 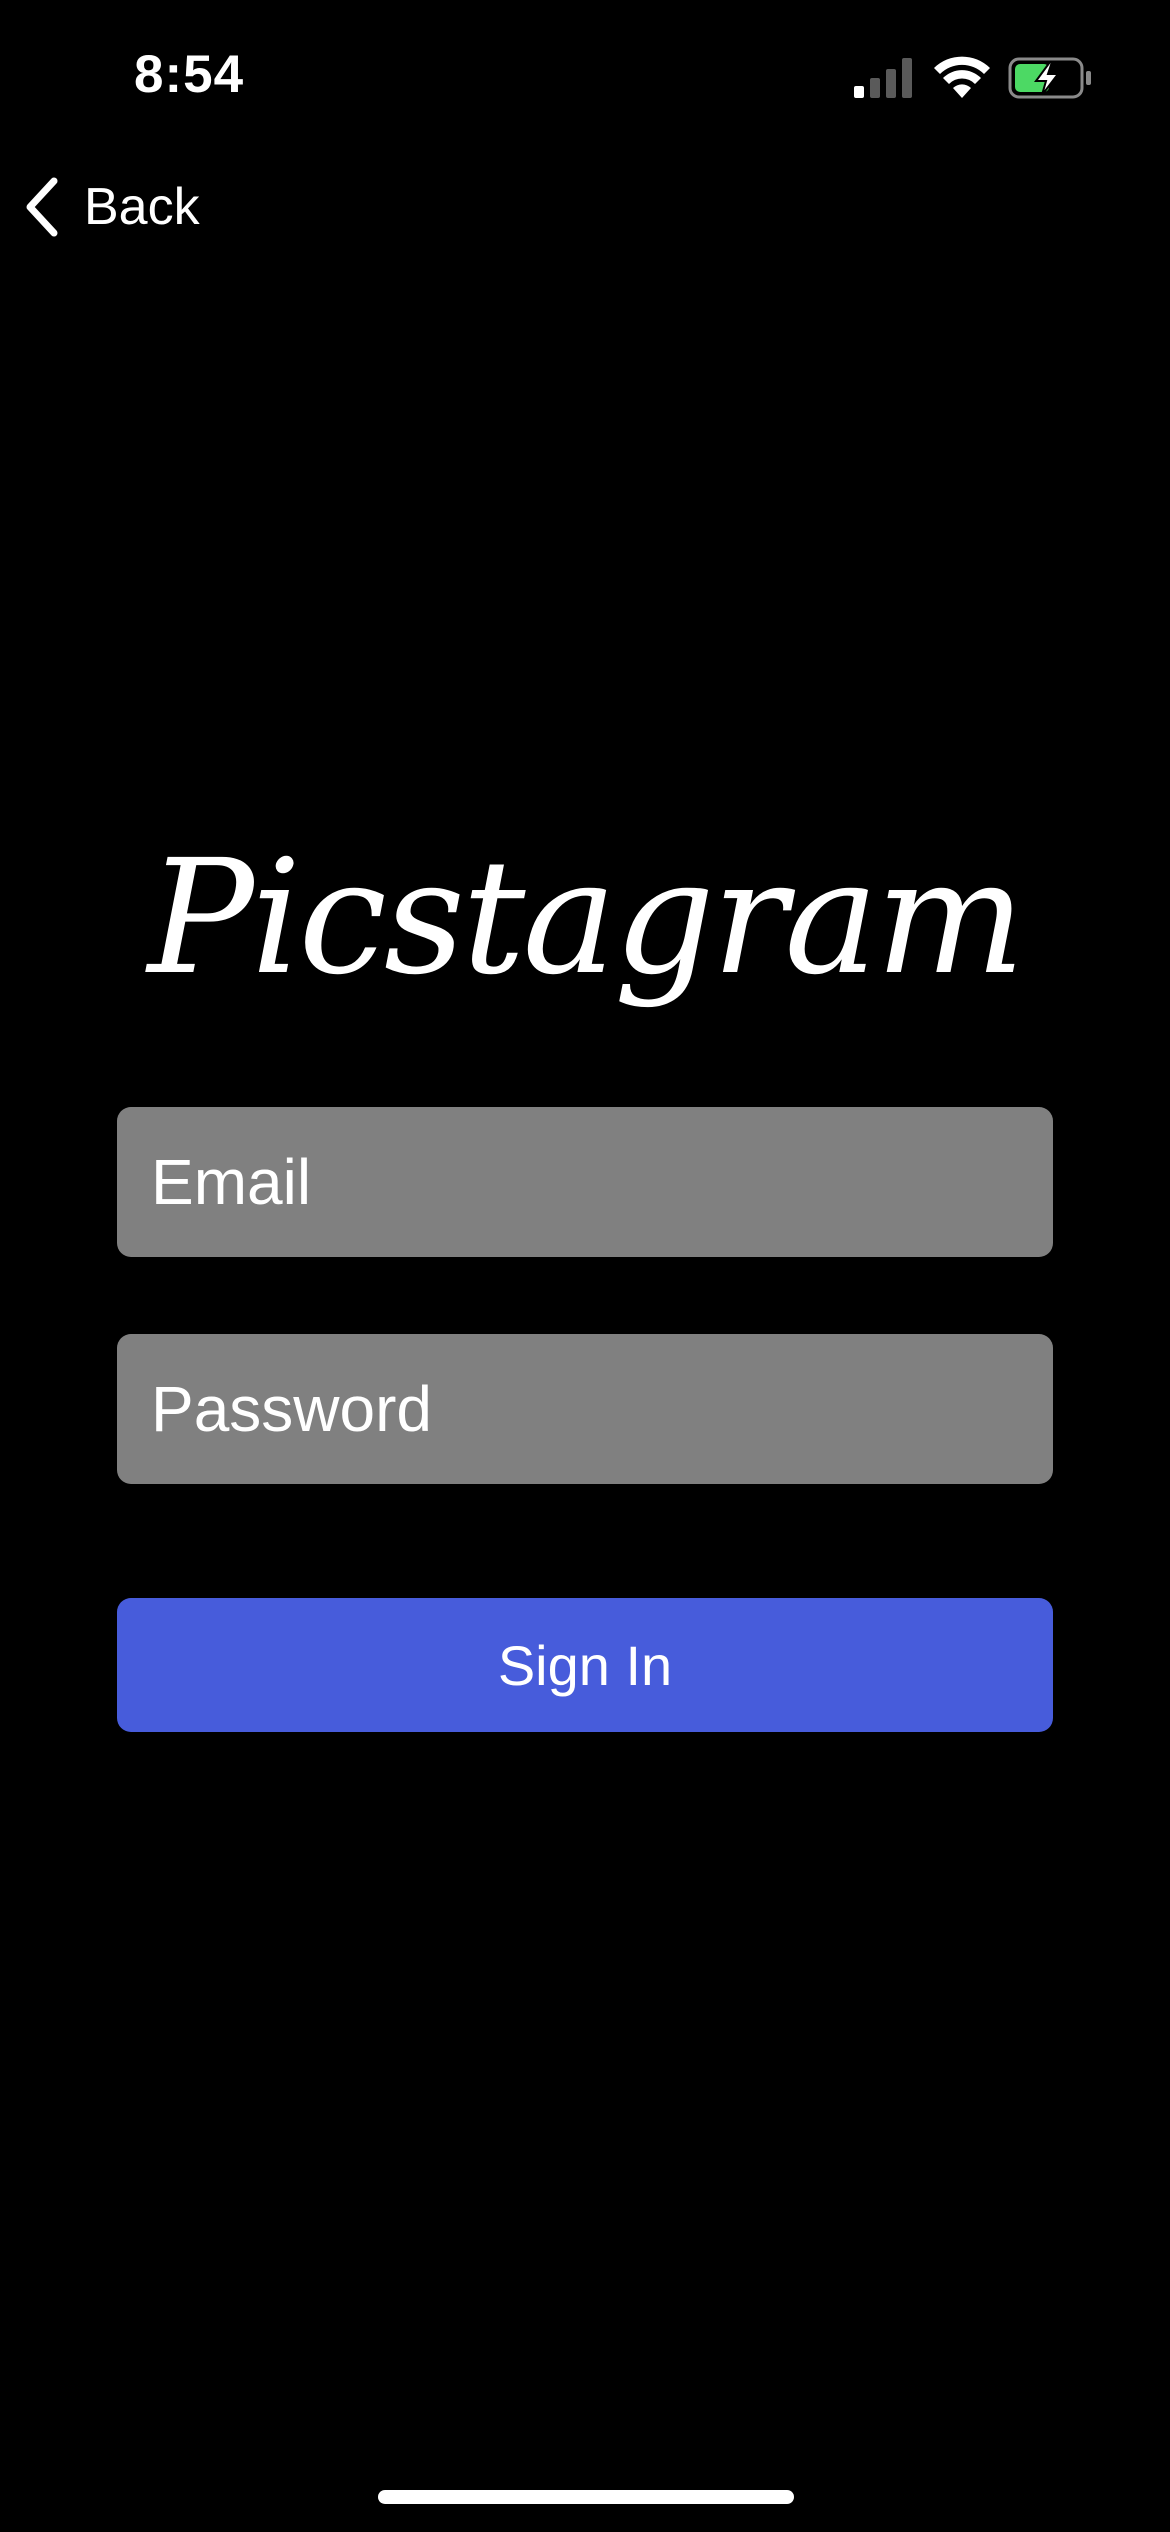 I want to click on chevron-left-icon, so click(x=42, y=207).